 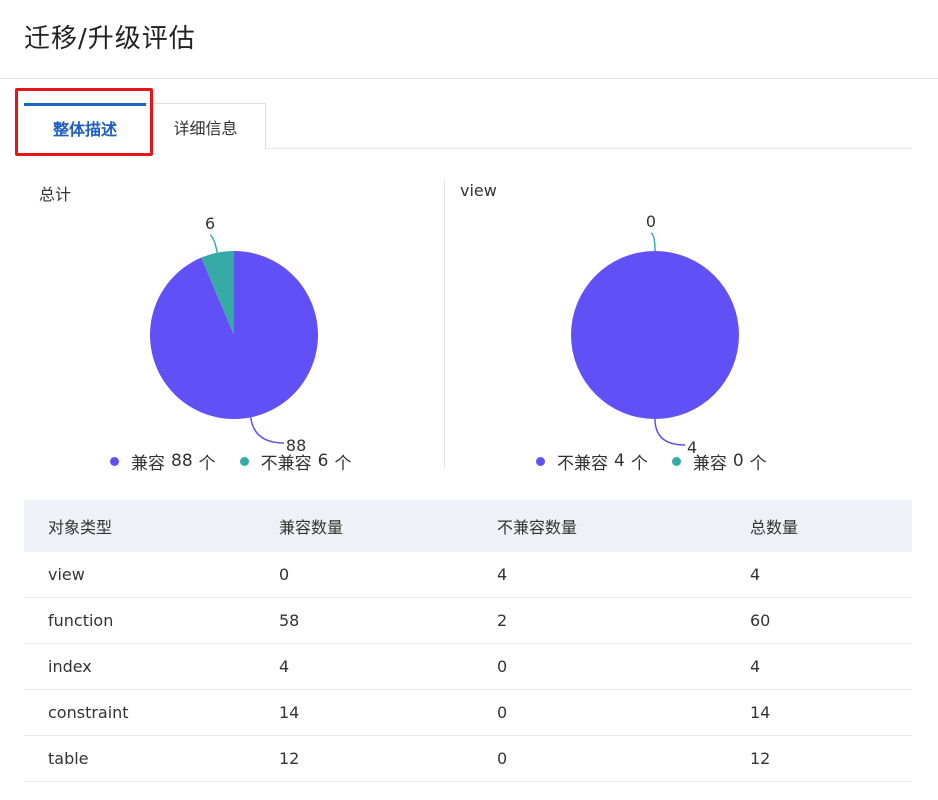 I want to click on table-row: index 4 0 4, so click(x=468, y=667).